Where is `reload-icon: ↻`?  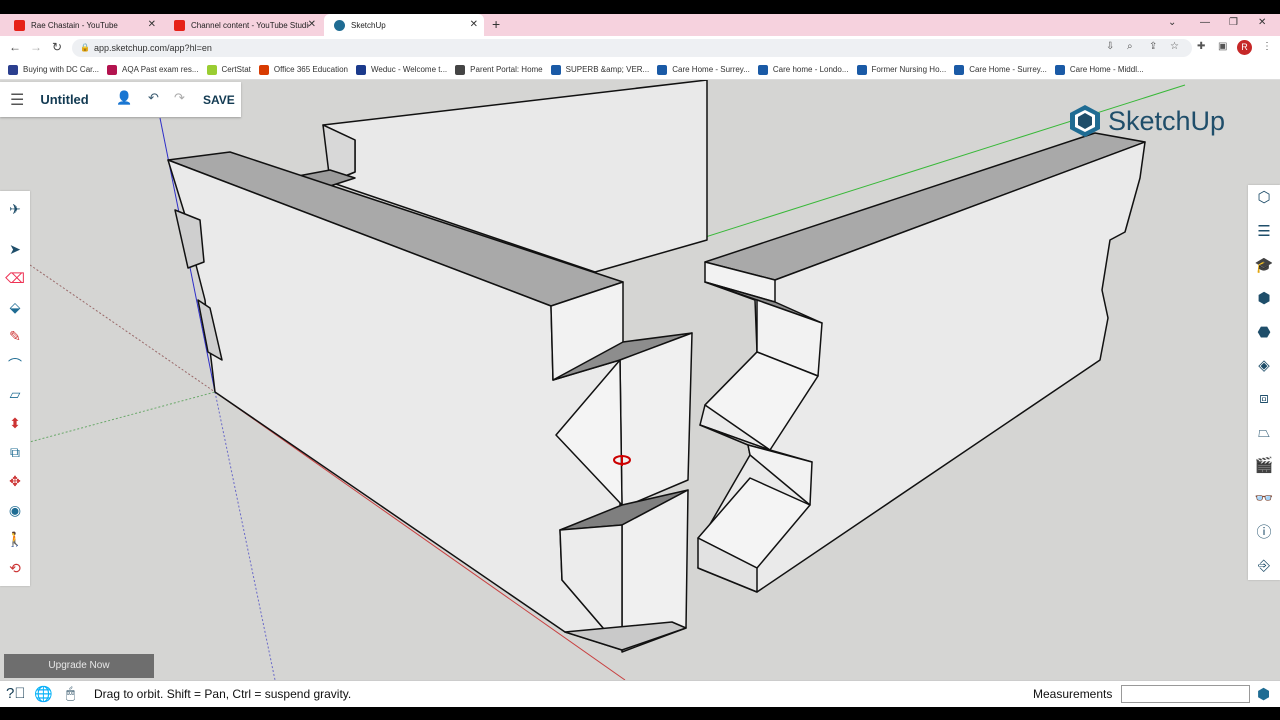 reload-icon: ↻ is located at coordinates (57, 47).